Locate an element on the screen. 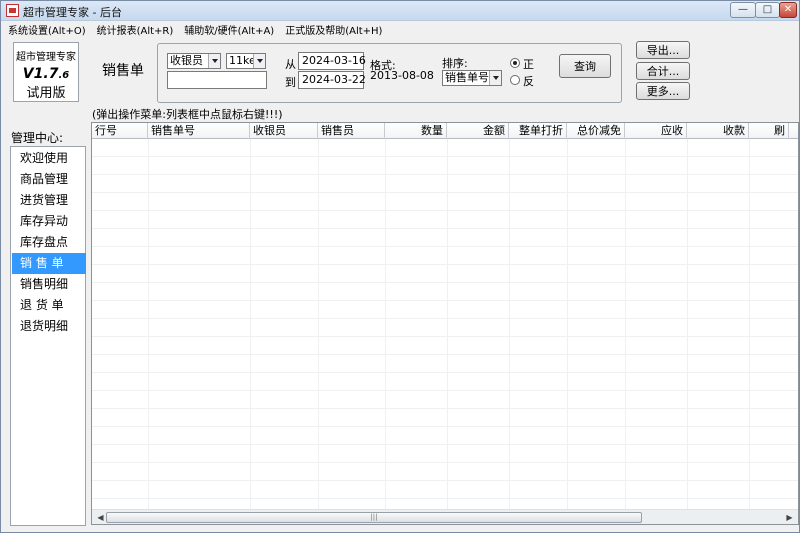 The height and width of the screenshot is (533, 800). column-header: 刷 is located at coordinates (769, 131).